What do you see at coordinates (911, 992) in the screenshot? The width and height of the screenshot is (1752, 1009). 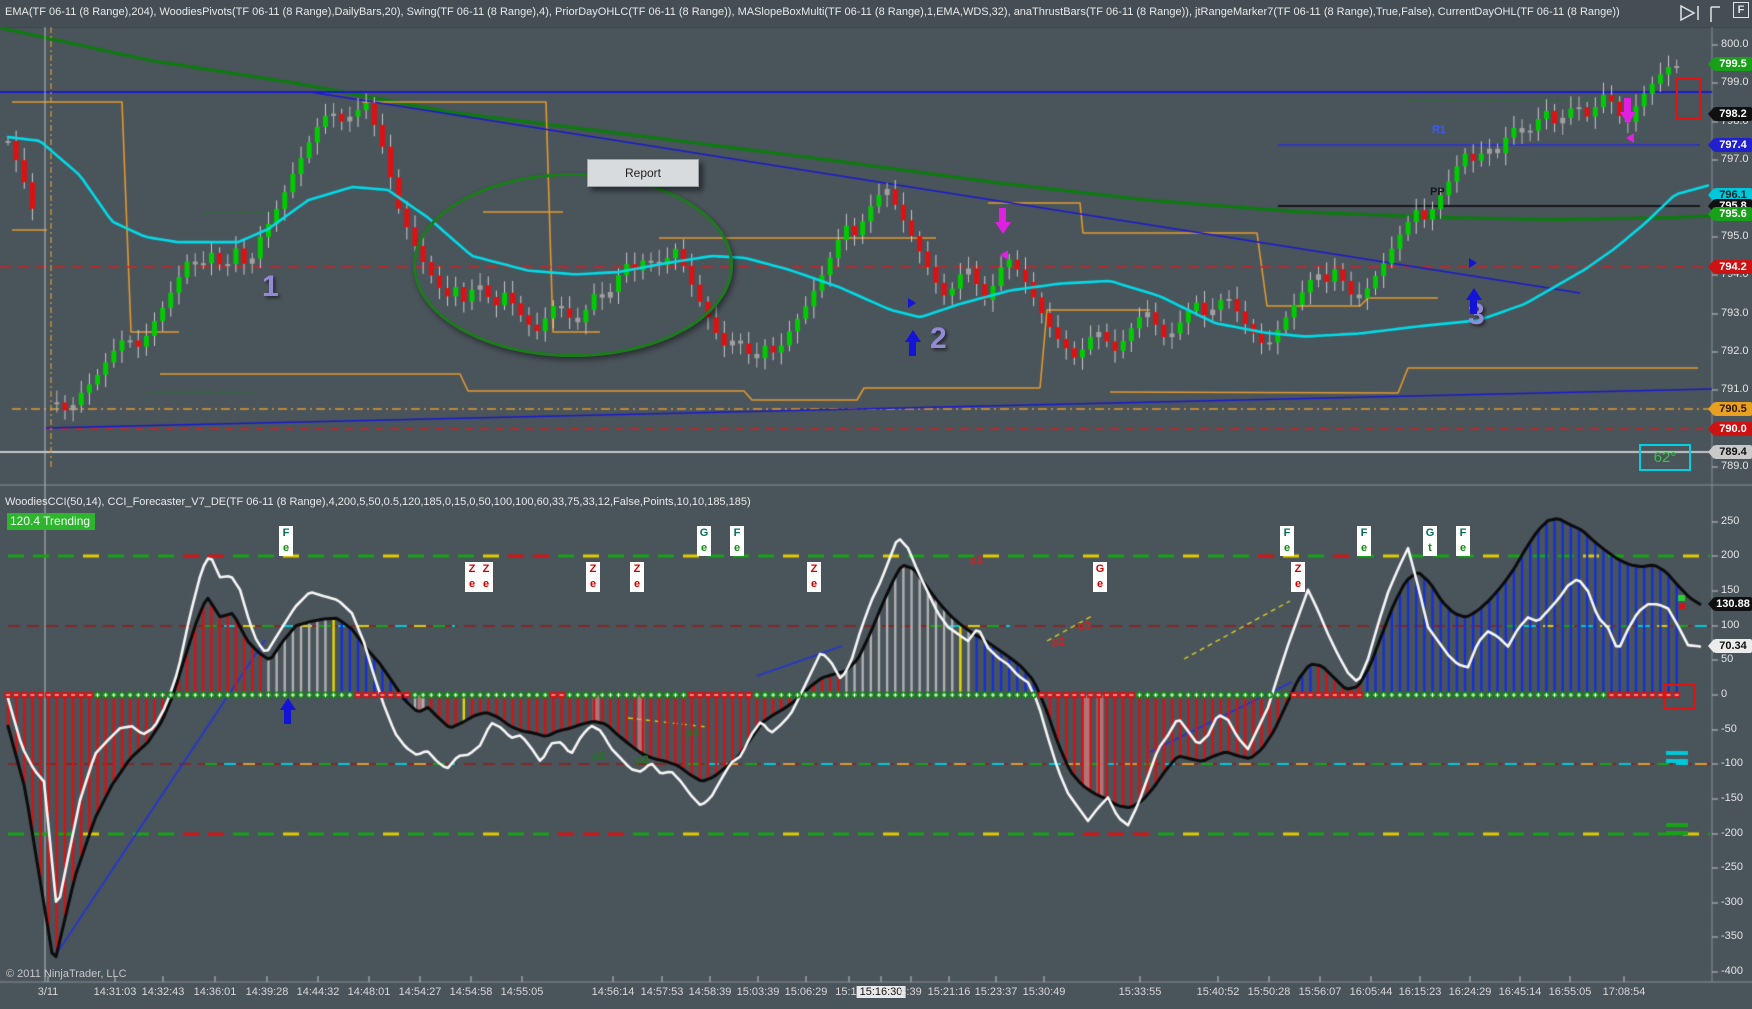 I see `time-axis-label: 8:39` at bounding box center [911, 992].